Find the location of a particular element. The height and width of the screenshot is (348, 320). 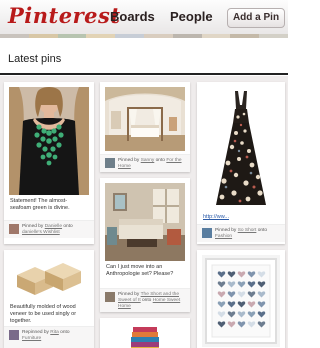

top-nav-bar: Pinterest Boards People Add a Pin is located at coordinates (144, 17).